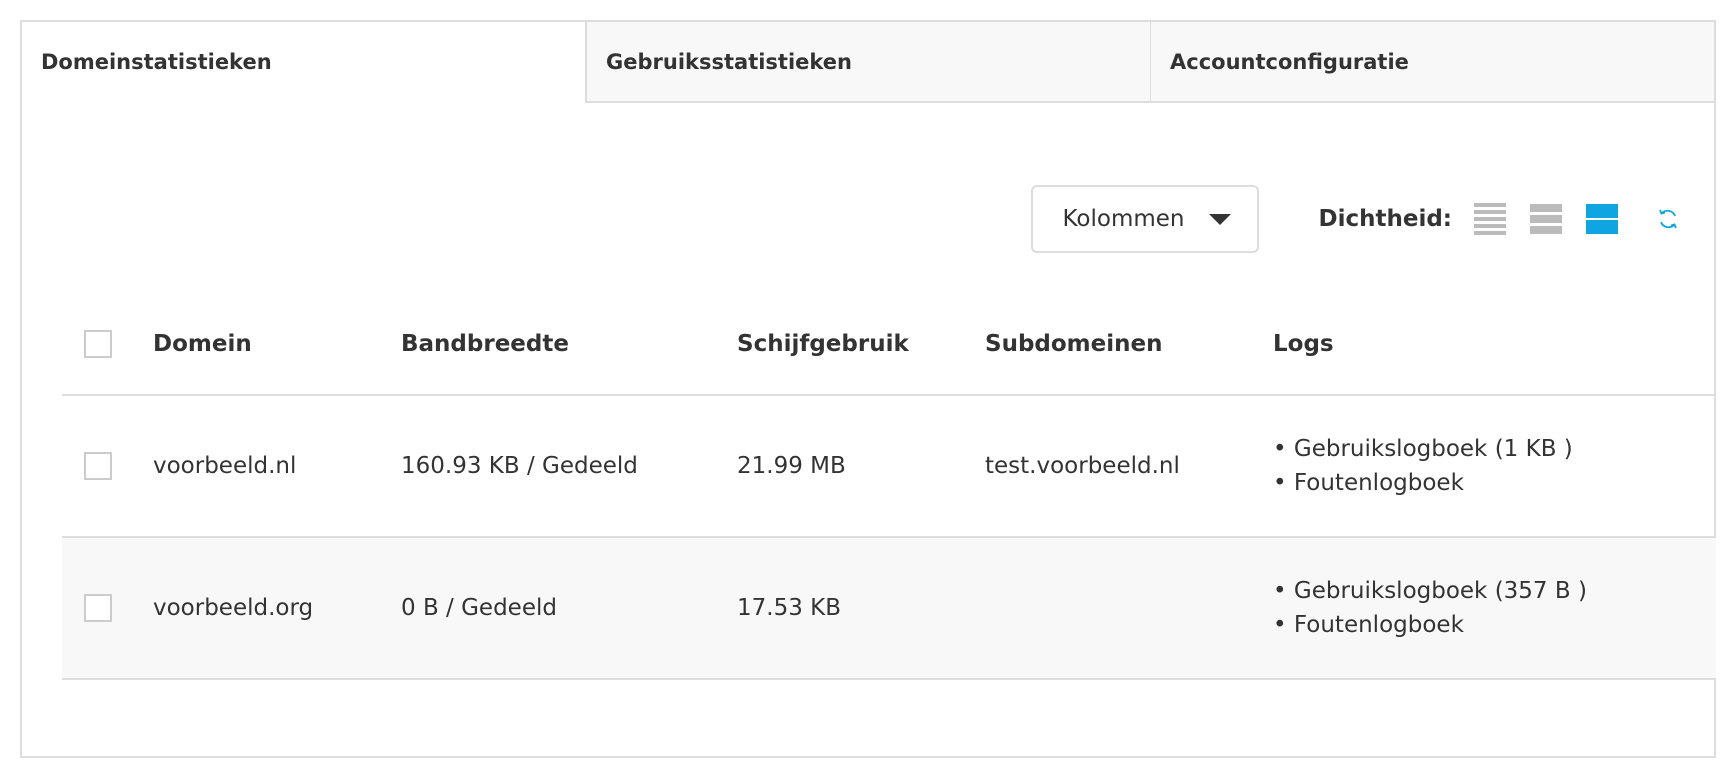  What do you see at coordinates (1490, 219) in the screenshot?
I see `density-compact-icon` at bounding box center [1490, 219].